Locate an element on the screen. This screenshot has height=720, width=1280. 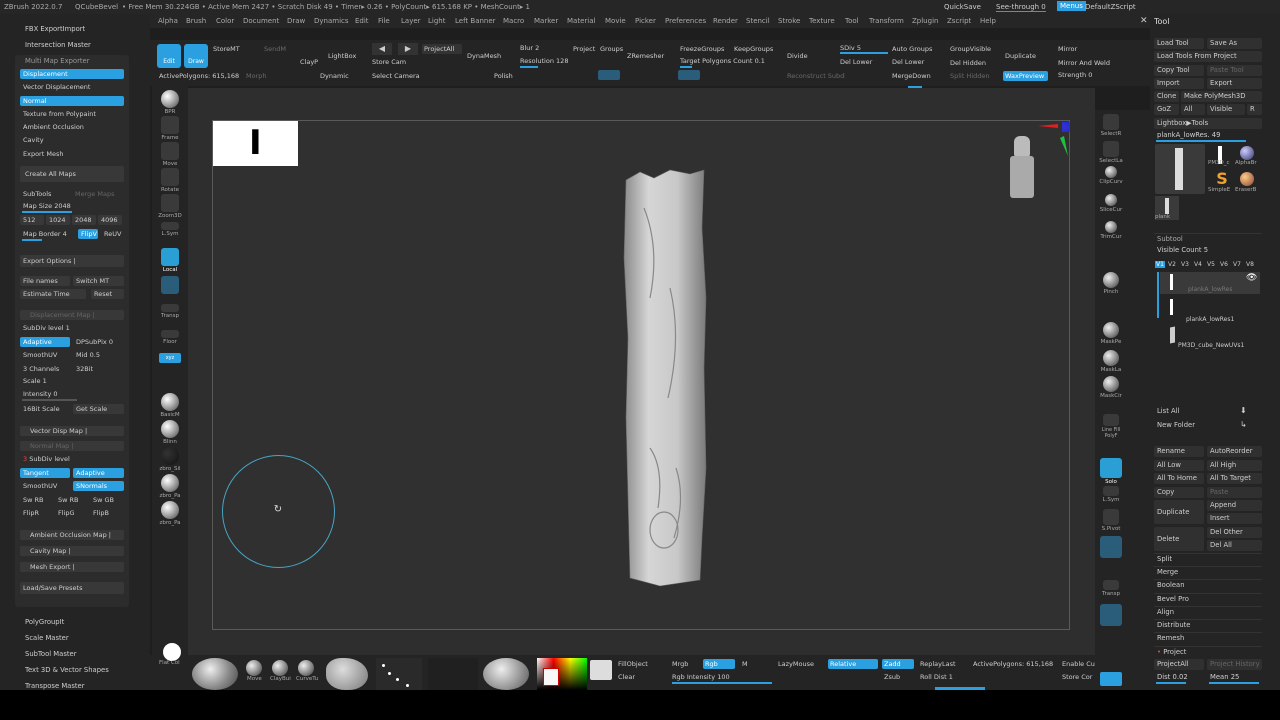
replaylast-button: ReplayLast is located at coordinates (938, 664).